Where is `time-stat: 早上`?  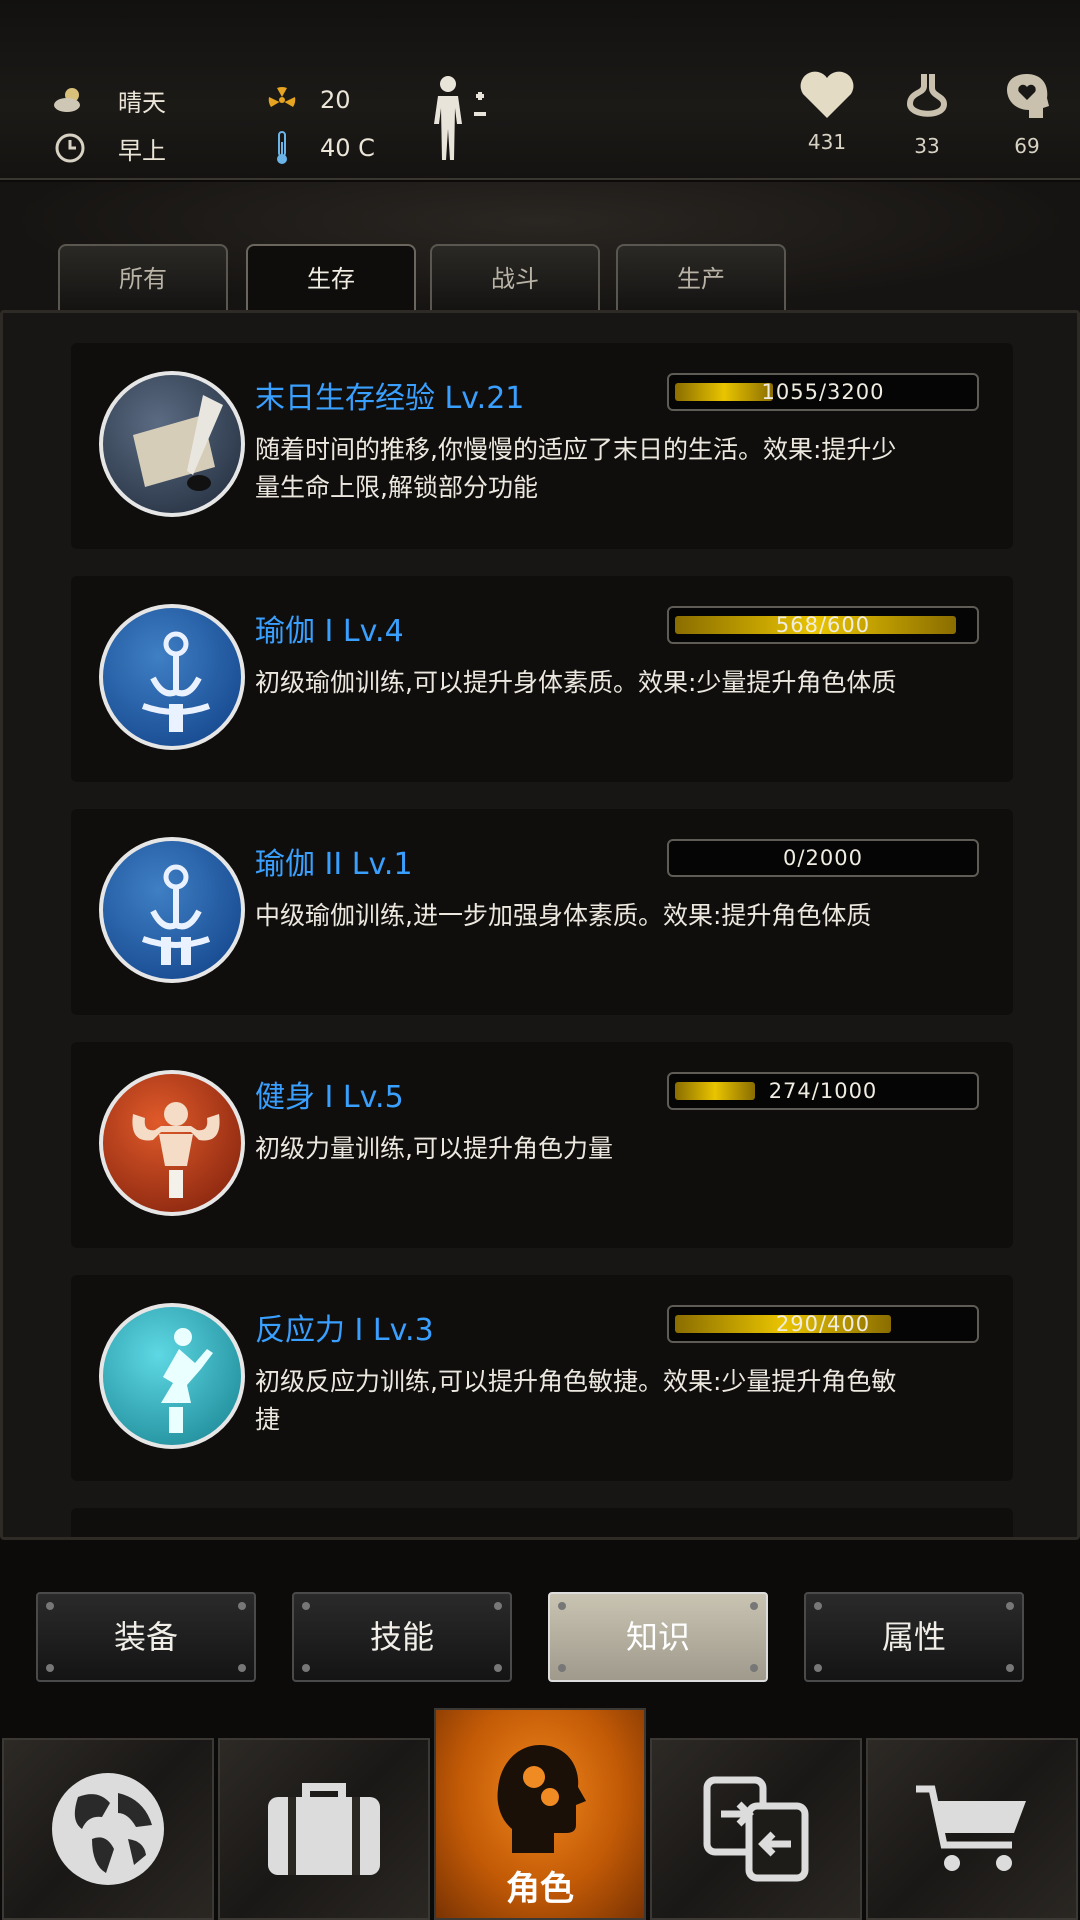
time-stat: 早上 is located at coordinates (109, 148).